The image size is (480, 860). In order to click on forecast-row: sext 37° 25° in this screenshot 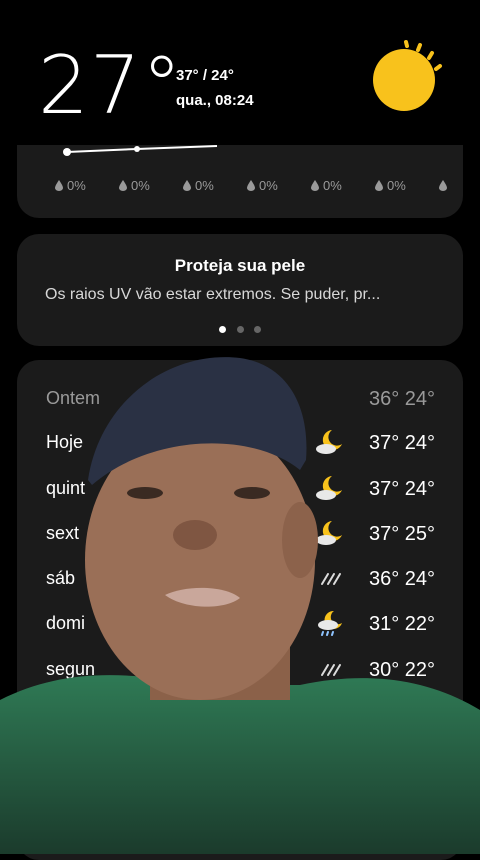, I will do `click(240, 534)`.